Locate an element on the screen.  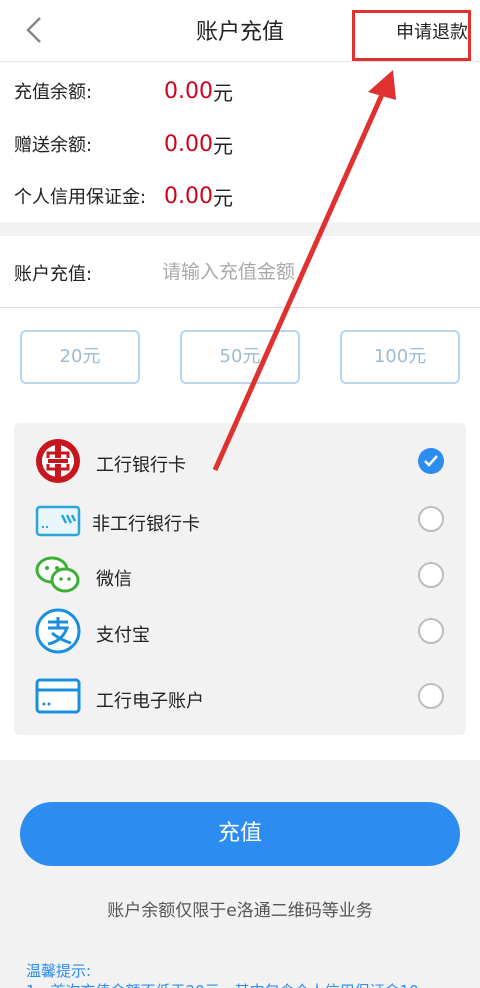
balance-label: 赠送余额: is located at coordinates (53, 145).